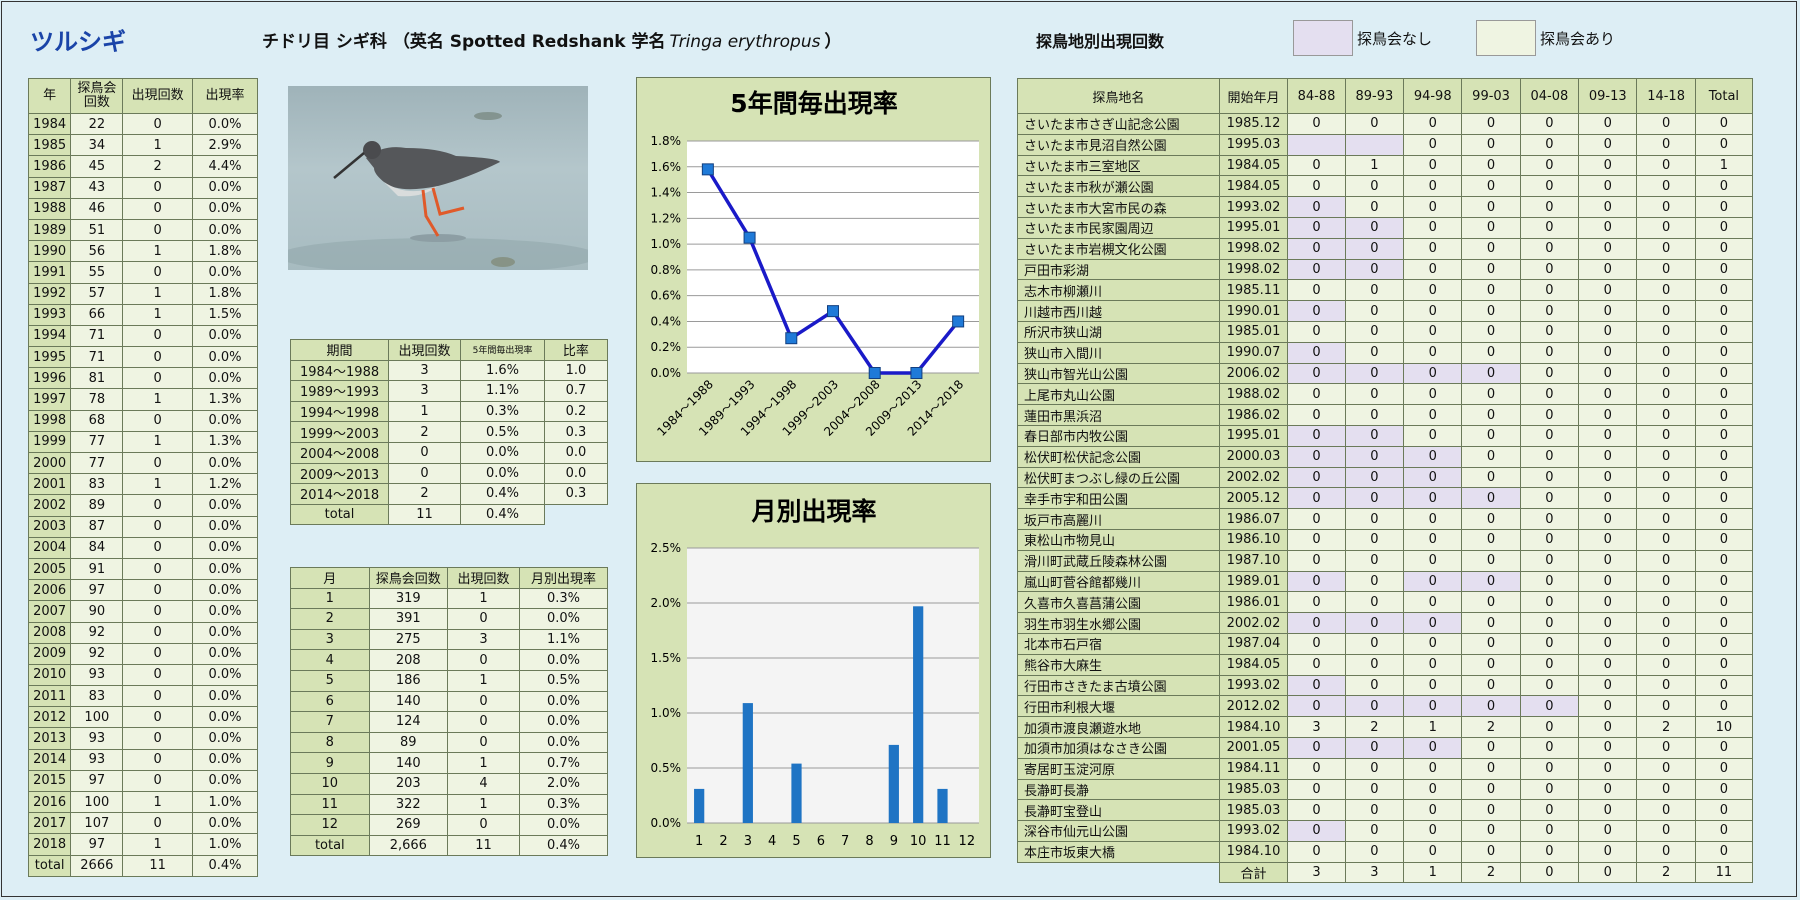 This screenshot has height=900, width=1800. What do you see at coordinates (1118, 747) in the screenshot?
I see `site-name: 加須市加須はなさき公園` at bounding box center [1118, 747].